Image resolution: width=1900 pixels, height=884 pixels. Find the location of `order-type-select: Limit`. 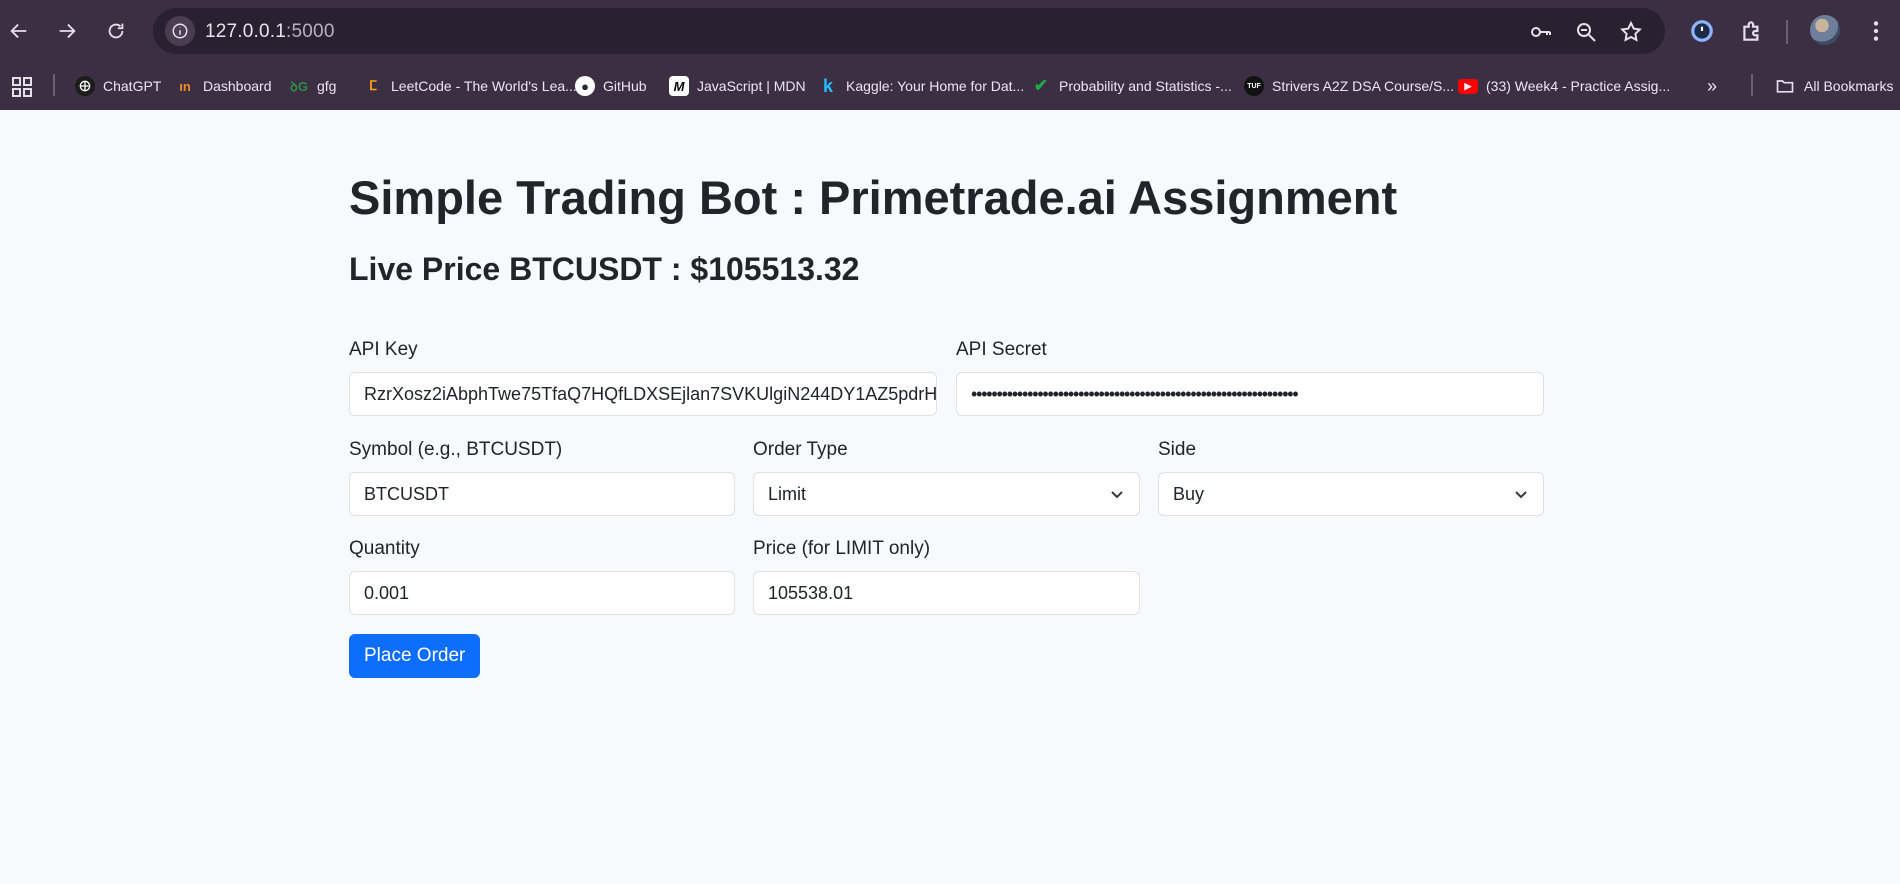

order-type-select: Limit is located at coordinates (946, 494).